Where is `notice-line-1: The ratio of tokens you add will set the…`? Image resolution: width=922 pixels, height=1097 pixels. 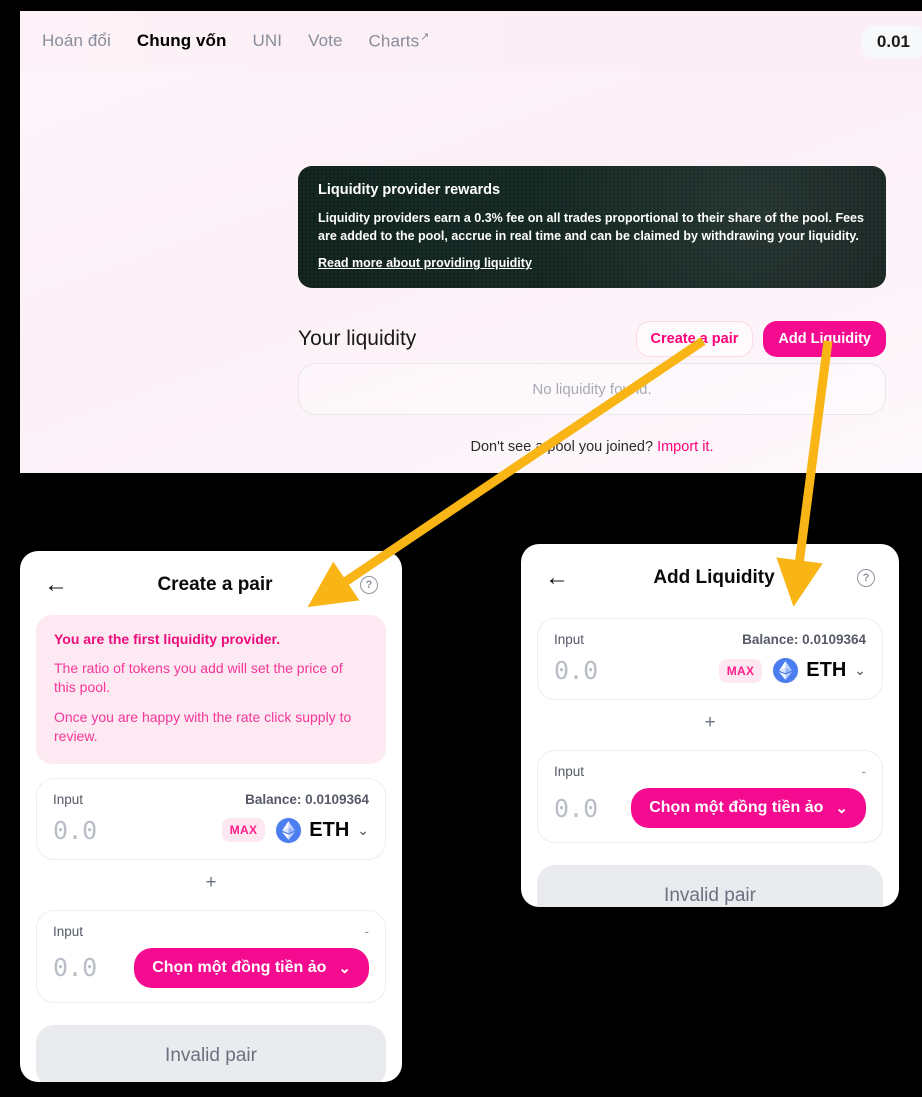 notice-line-1: The ratio of tokens you add will set the… is located at coordinates (198, 677).